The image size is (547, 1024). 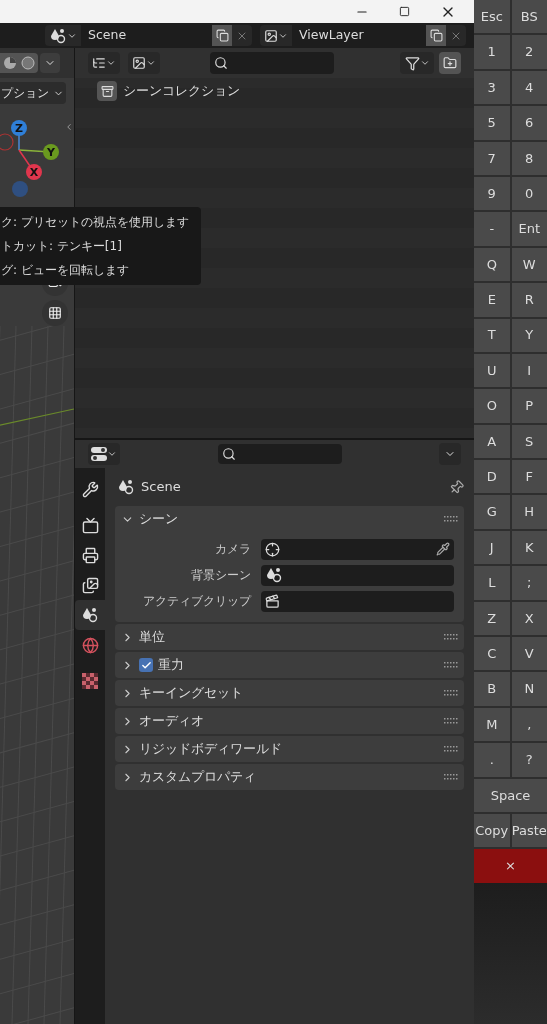 What do you see at coordinates (529, 512) in the screenshot?
I see `keyboard-key: H` at bounding box center [529, 512].